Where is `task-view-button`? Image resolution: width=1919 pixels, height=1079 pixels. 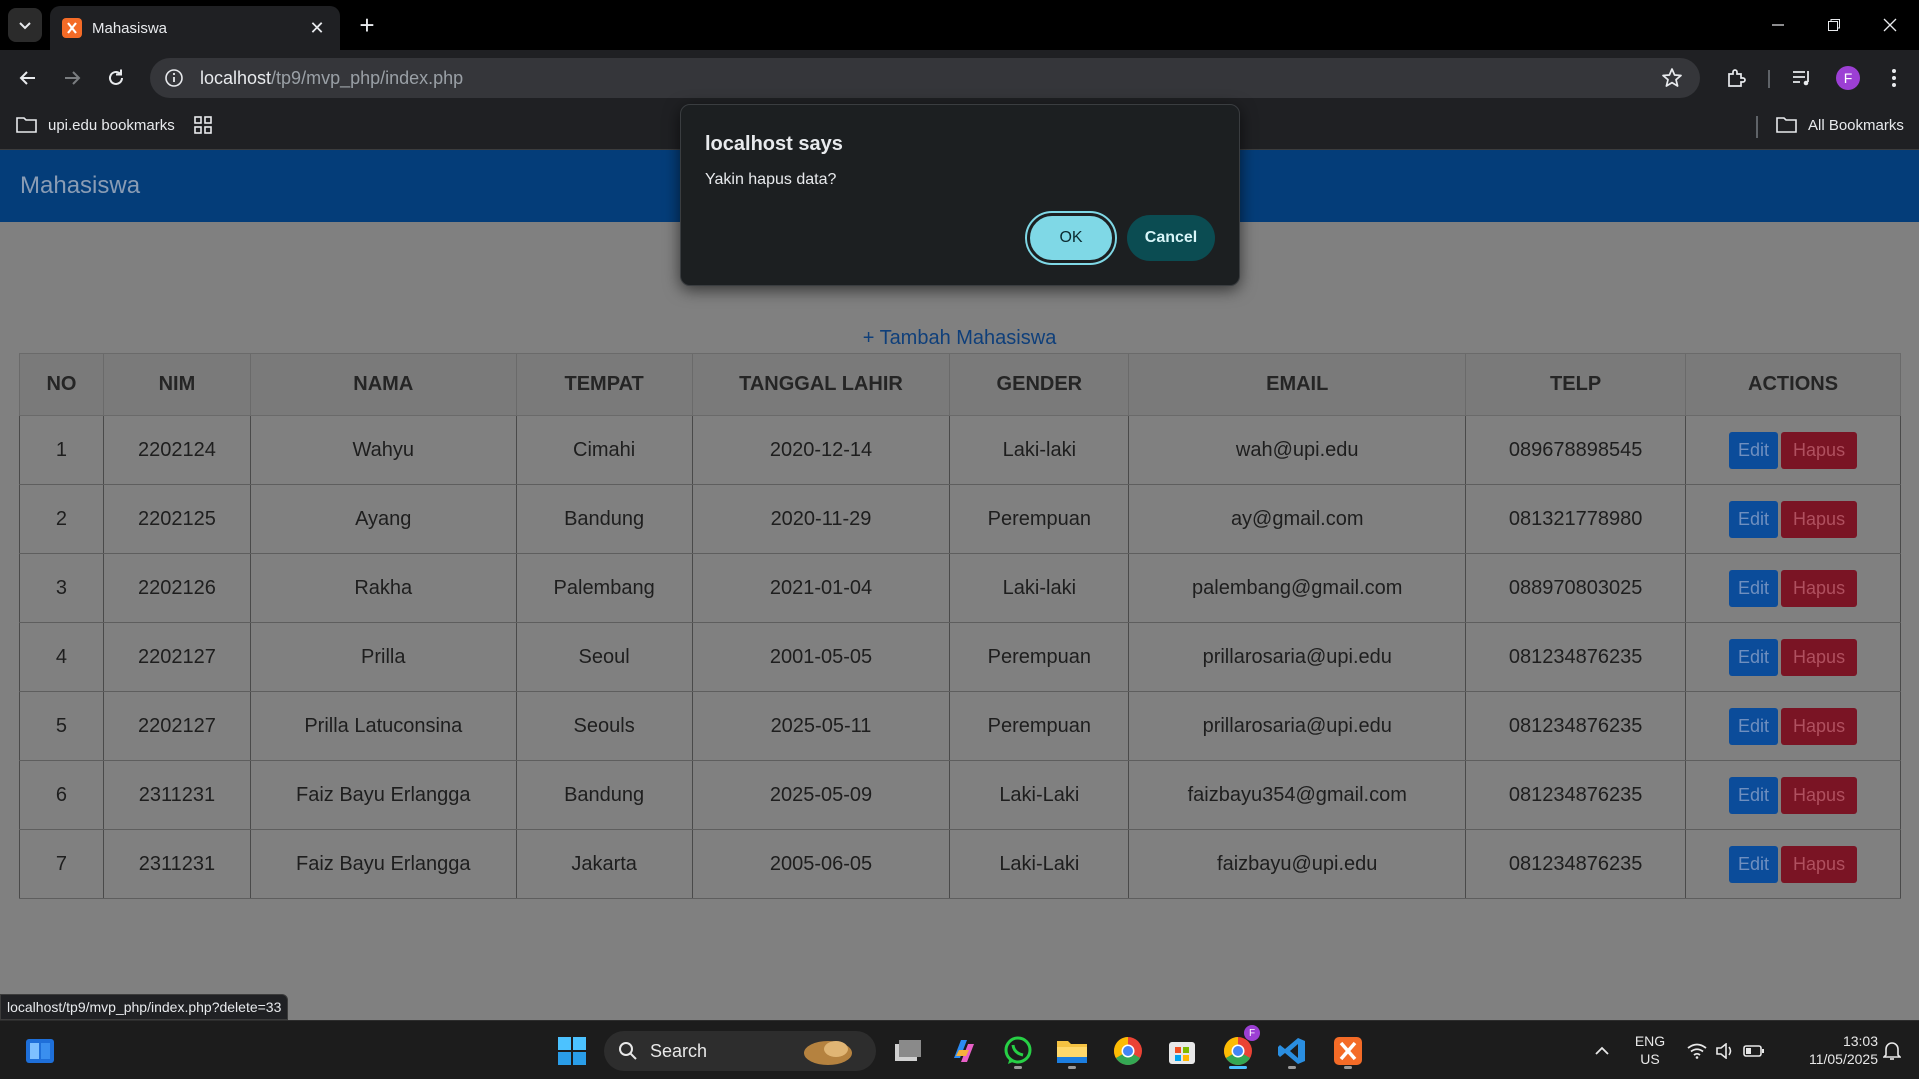 task-view-button is located at coordinates (908, 1051).